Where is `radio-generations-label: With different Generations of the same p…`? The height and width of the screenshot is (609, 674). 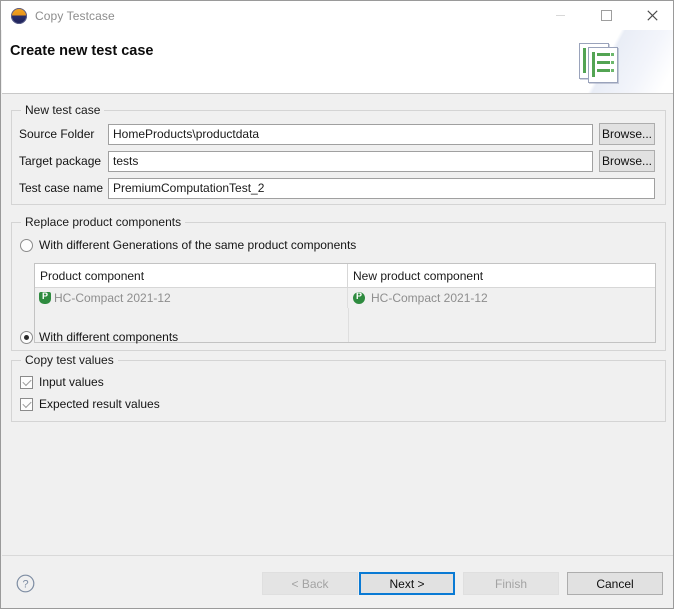
radio-generations-label: With different Generations of the same p… is located at coordinates (198, 245).